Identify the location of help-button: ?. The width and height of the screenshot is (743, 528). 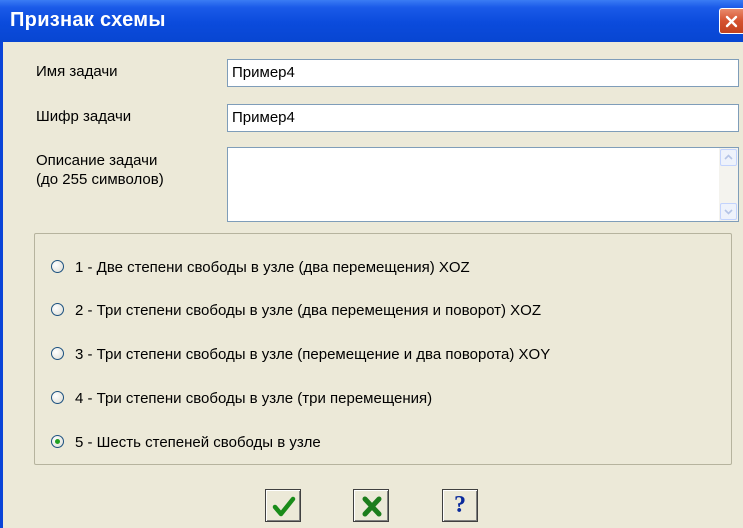
(460, 505).